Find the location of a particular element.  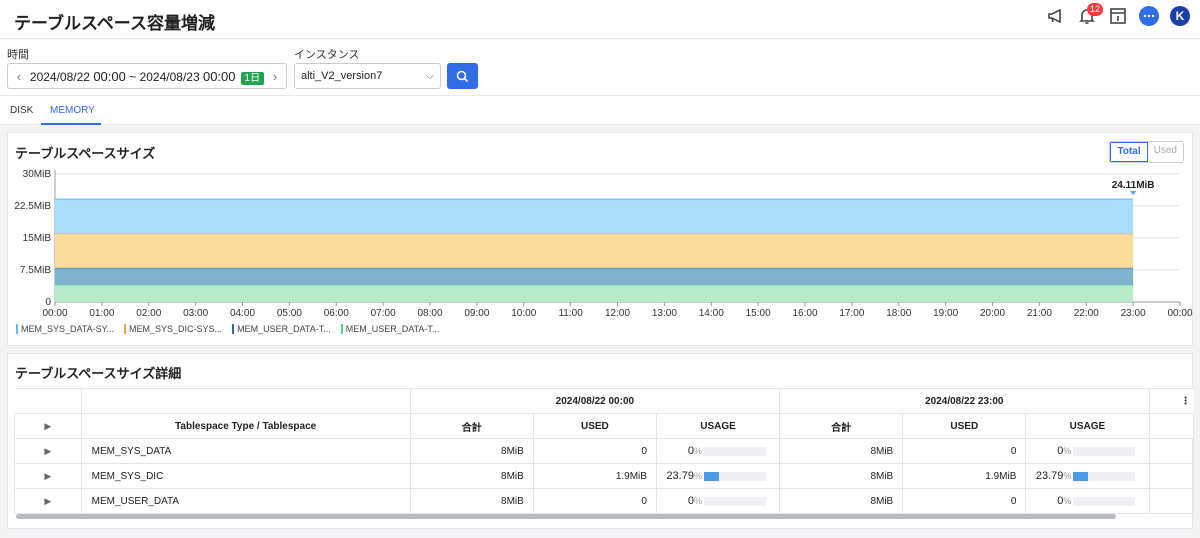

x-tick-label: 14:00 is located at coordinates (711, 313).